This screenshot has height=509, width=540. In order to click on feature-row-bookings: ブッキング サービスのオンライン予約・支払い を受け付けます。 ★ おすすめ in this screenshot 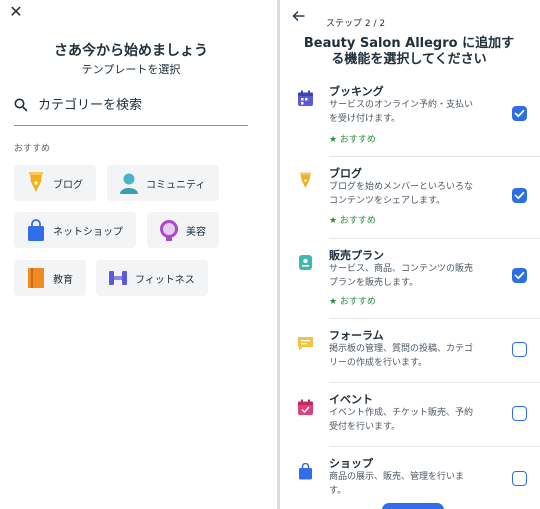, I will do `click(410, 118)`.